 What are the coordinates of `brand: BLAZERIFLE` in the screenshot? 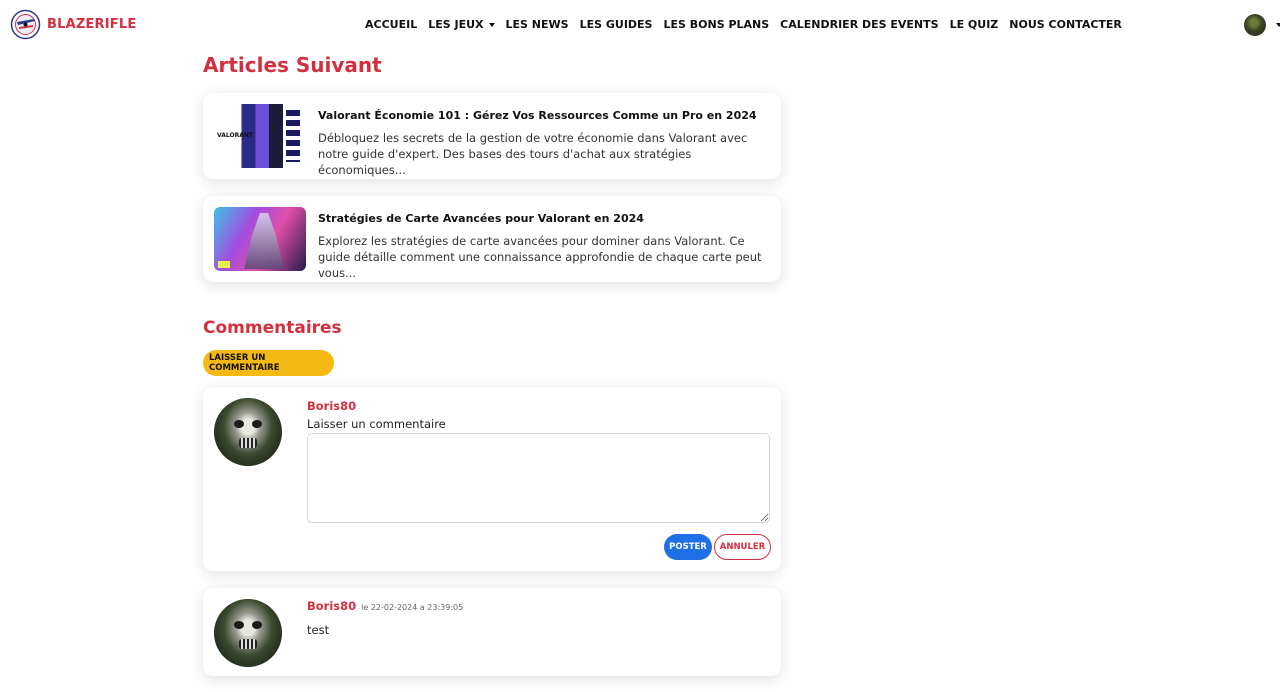 It's located at (72, 24).